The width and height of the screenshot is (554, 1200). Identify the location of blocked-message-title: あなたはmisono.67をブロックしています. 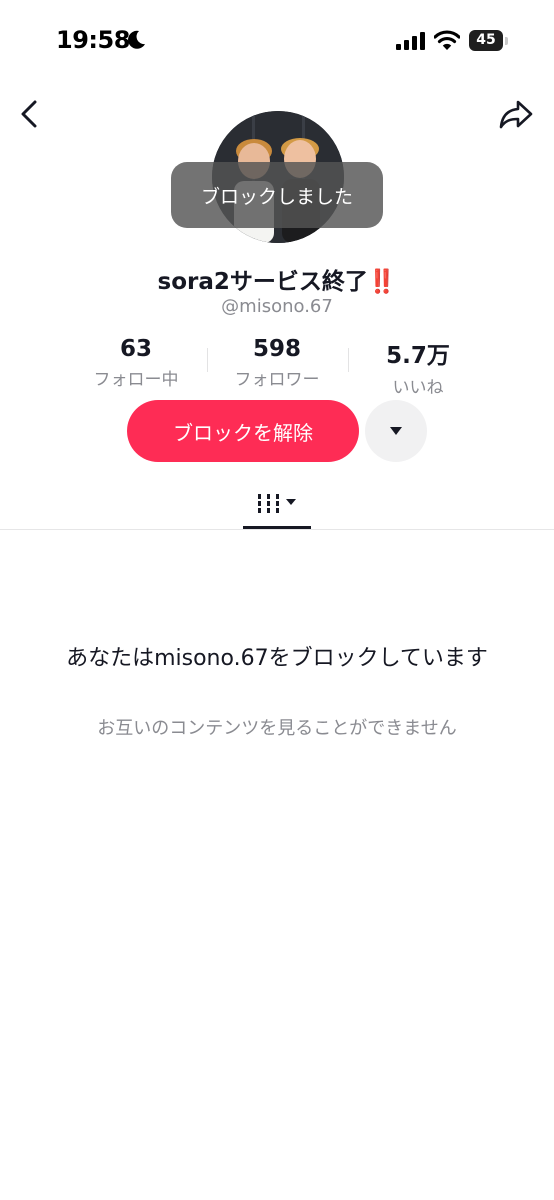
(277, 658).